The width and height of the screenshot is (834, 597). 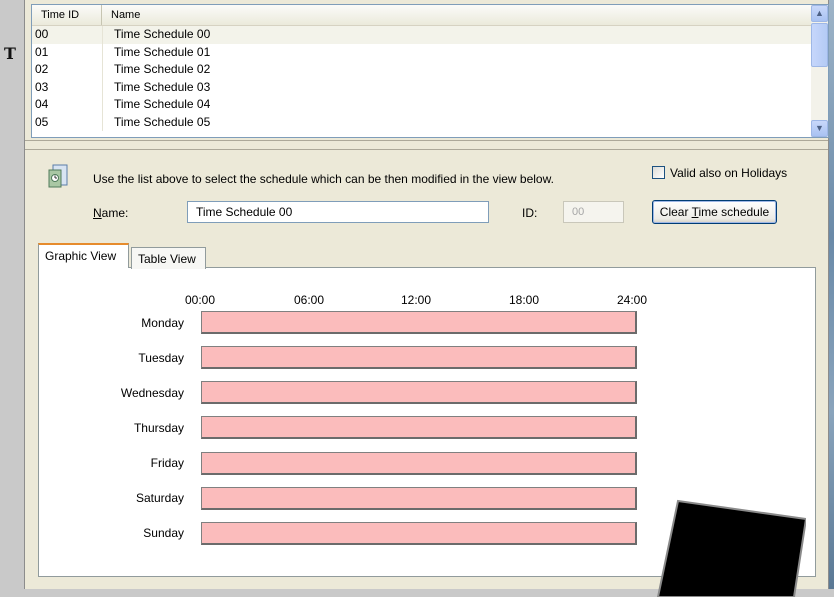 I want to click on name-label: Name:, so click(x=110, y=213).